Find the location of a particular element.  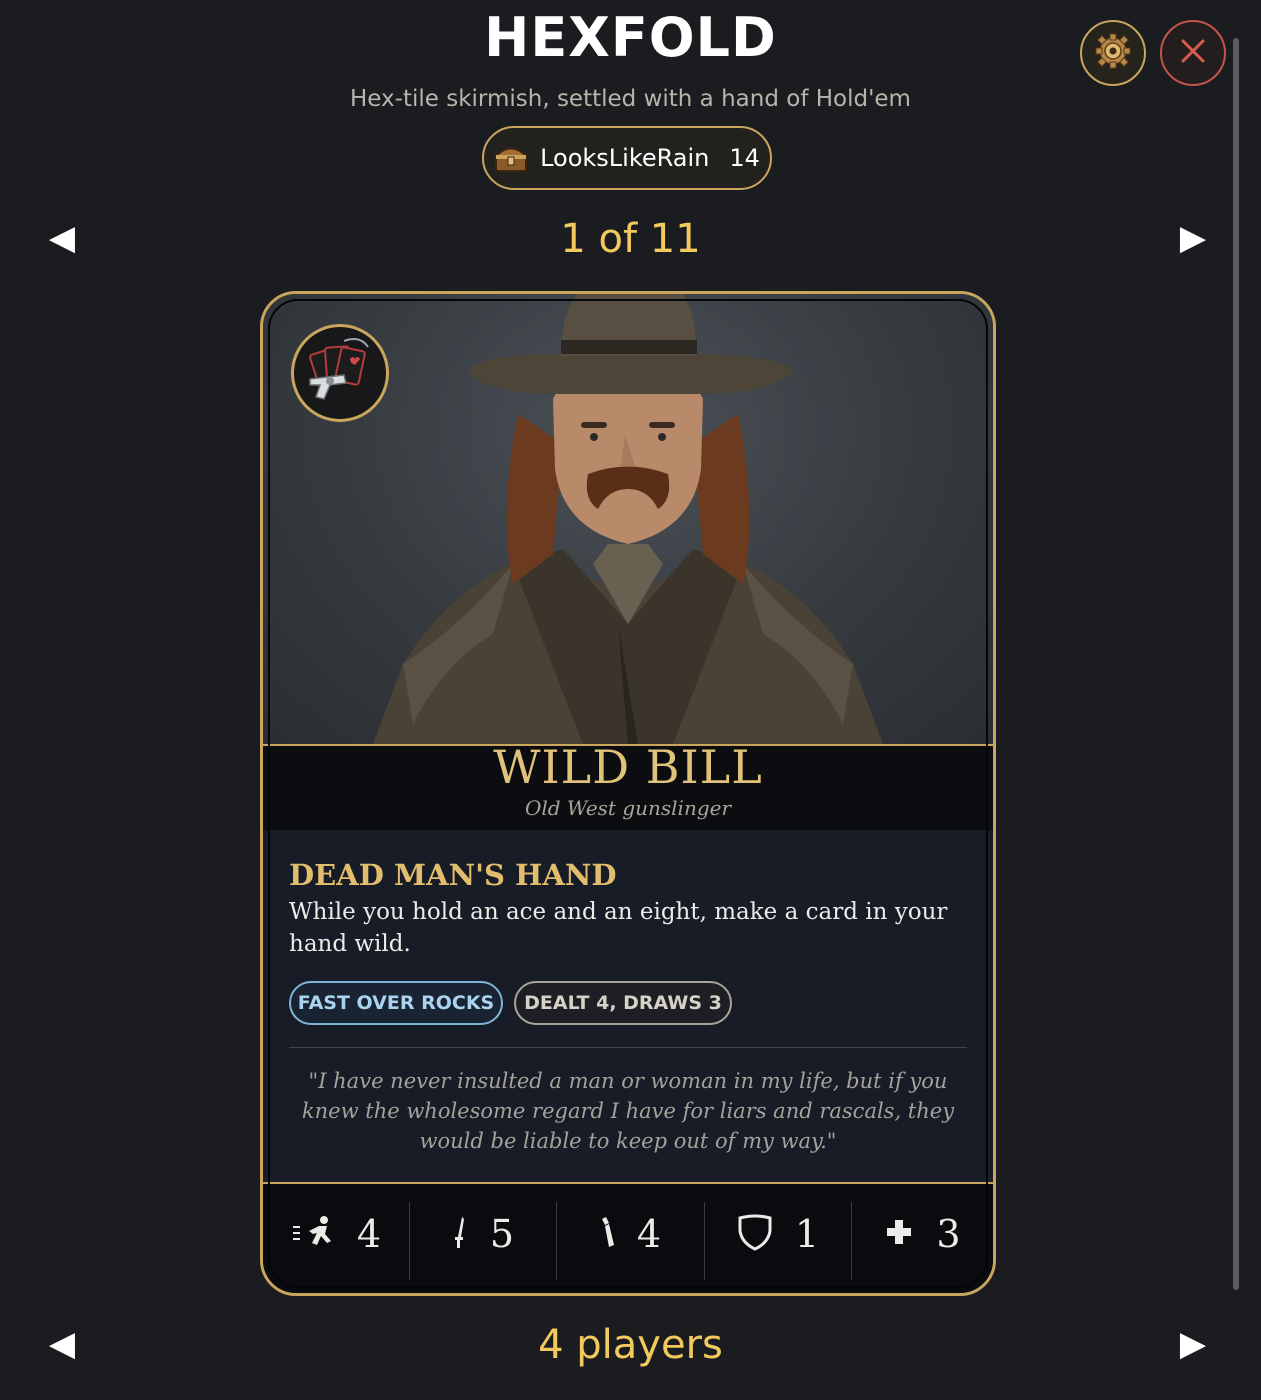

stat-health-value: 3 is located at coordinates (948, 1234).